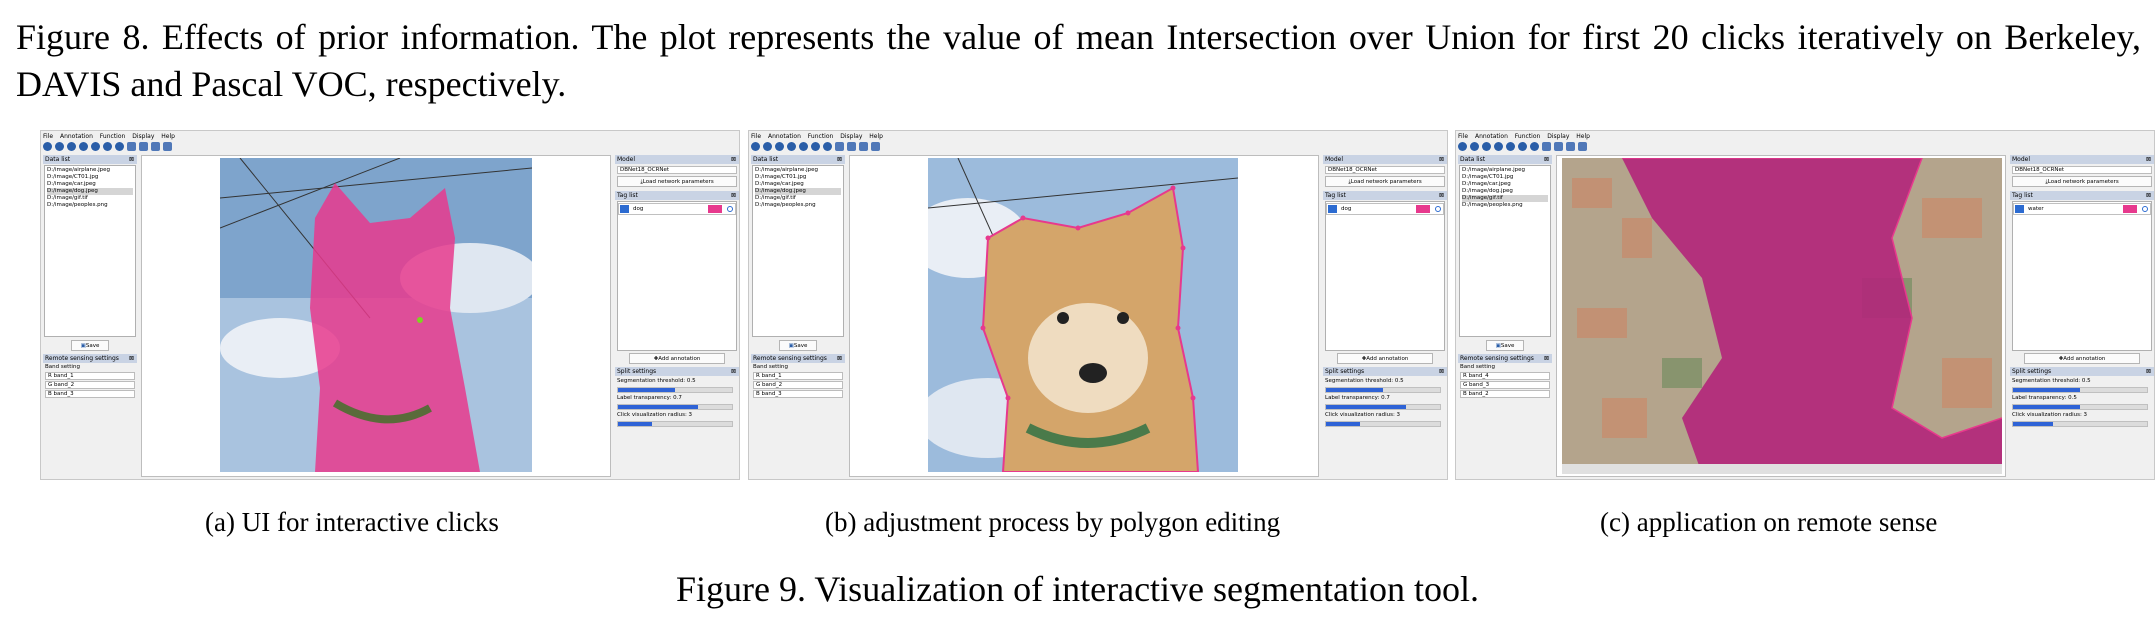 The width and height of the screenshot is (2155, 621). Describe the element at coordinates (1505, 376) in the screenshot. I see `band-r-select: R band_4` at that location.